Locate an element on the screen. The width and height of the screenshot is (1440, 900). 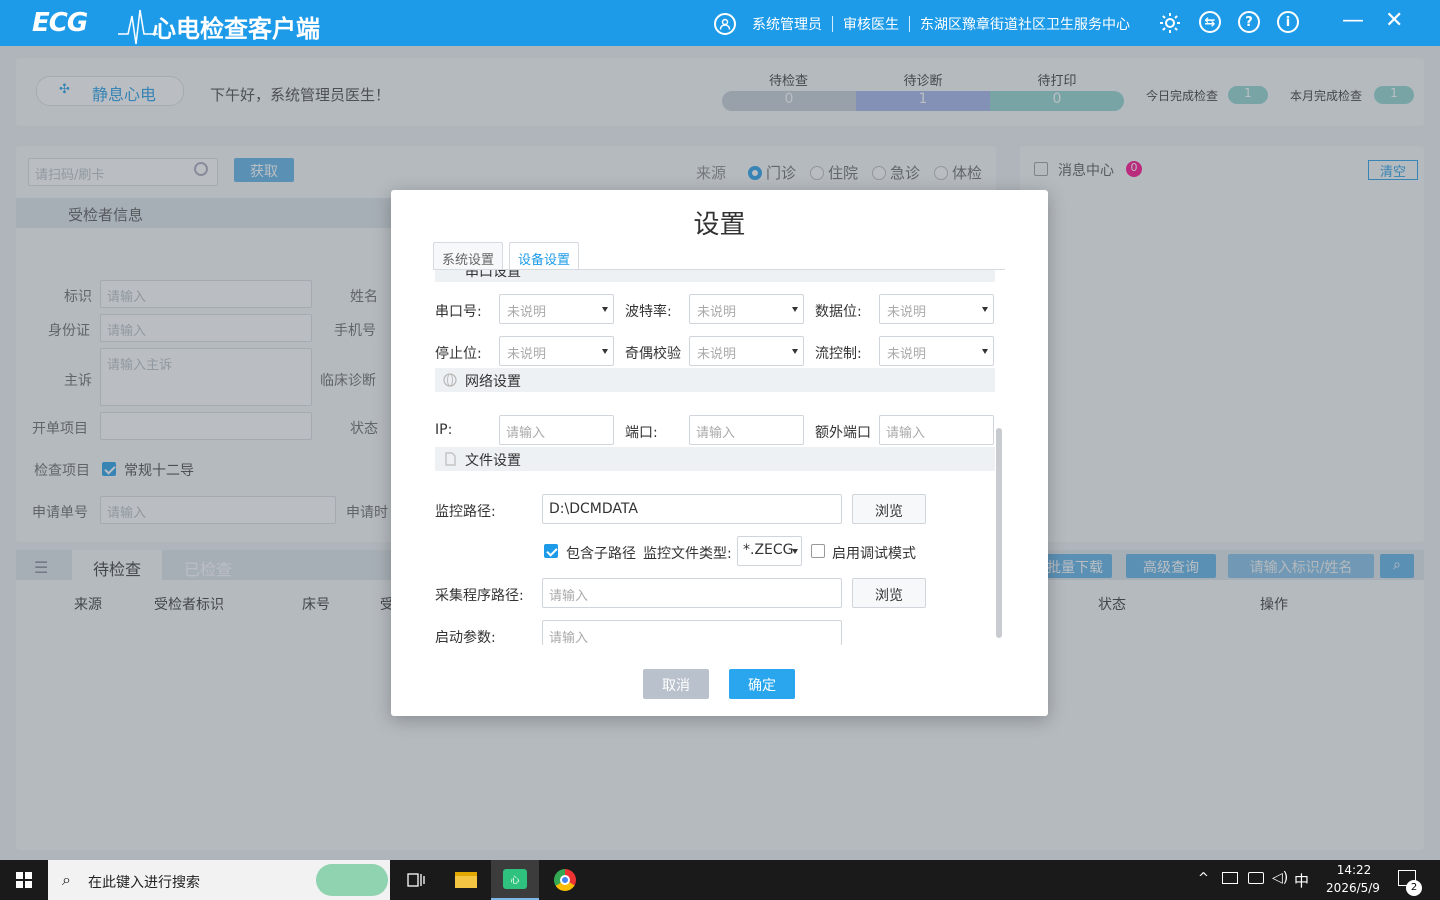
browse-monitor-button: 浏览 is located at coordinates (889, 509).